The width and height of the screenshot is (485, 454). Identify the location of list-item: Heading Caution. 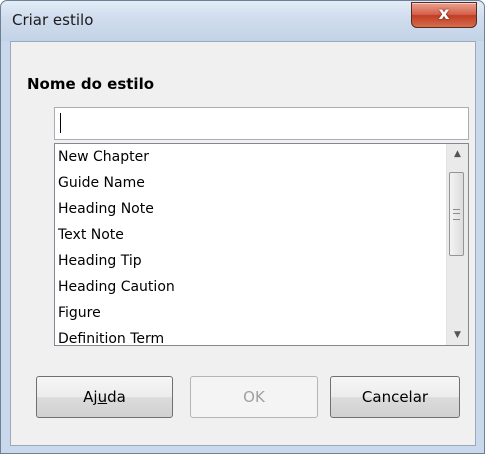
(250, 287).